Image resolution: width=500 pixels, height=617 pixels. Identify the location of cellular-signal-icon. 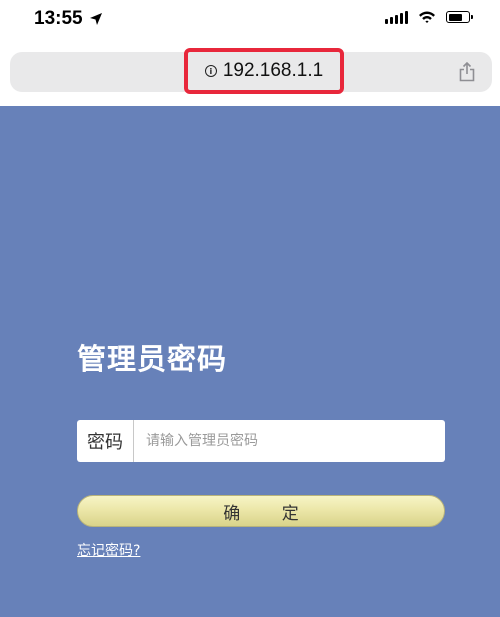
(396, 17).